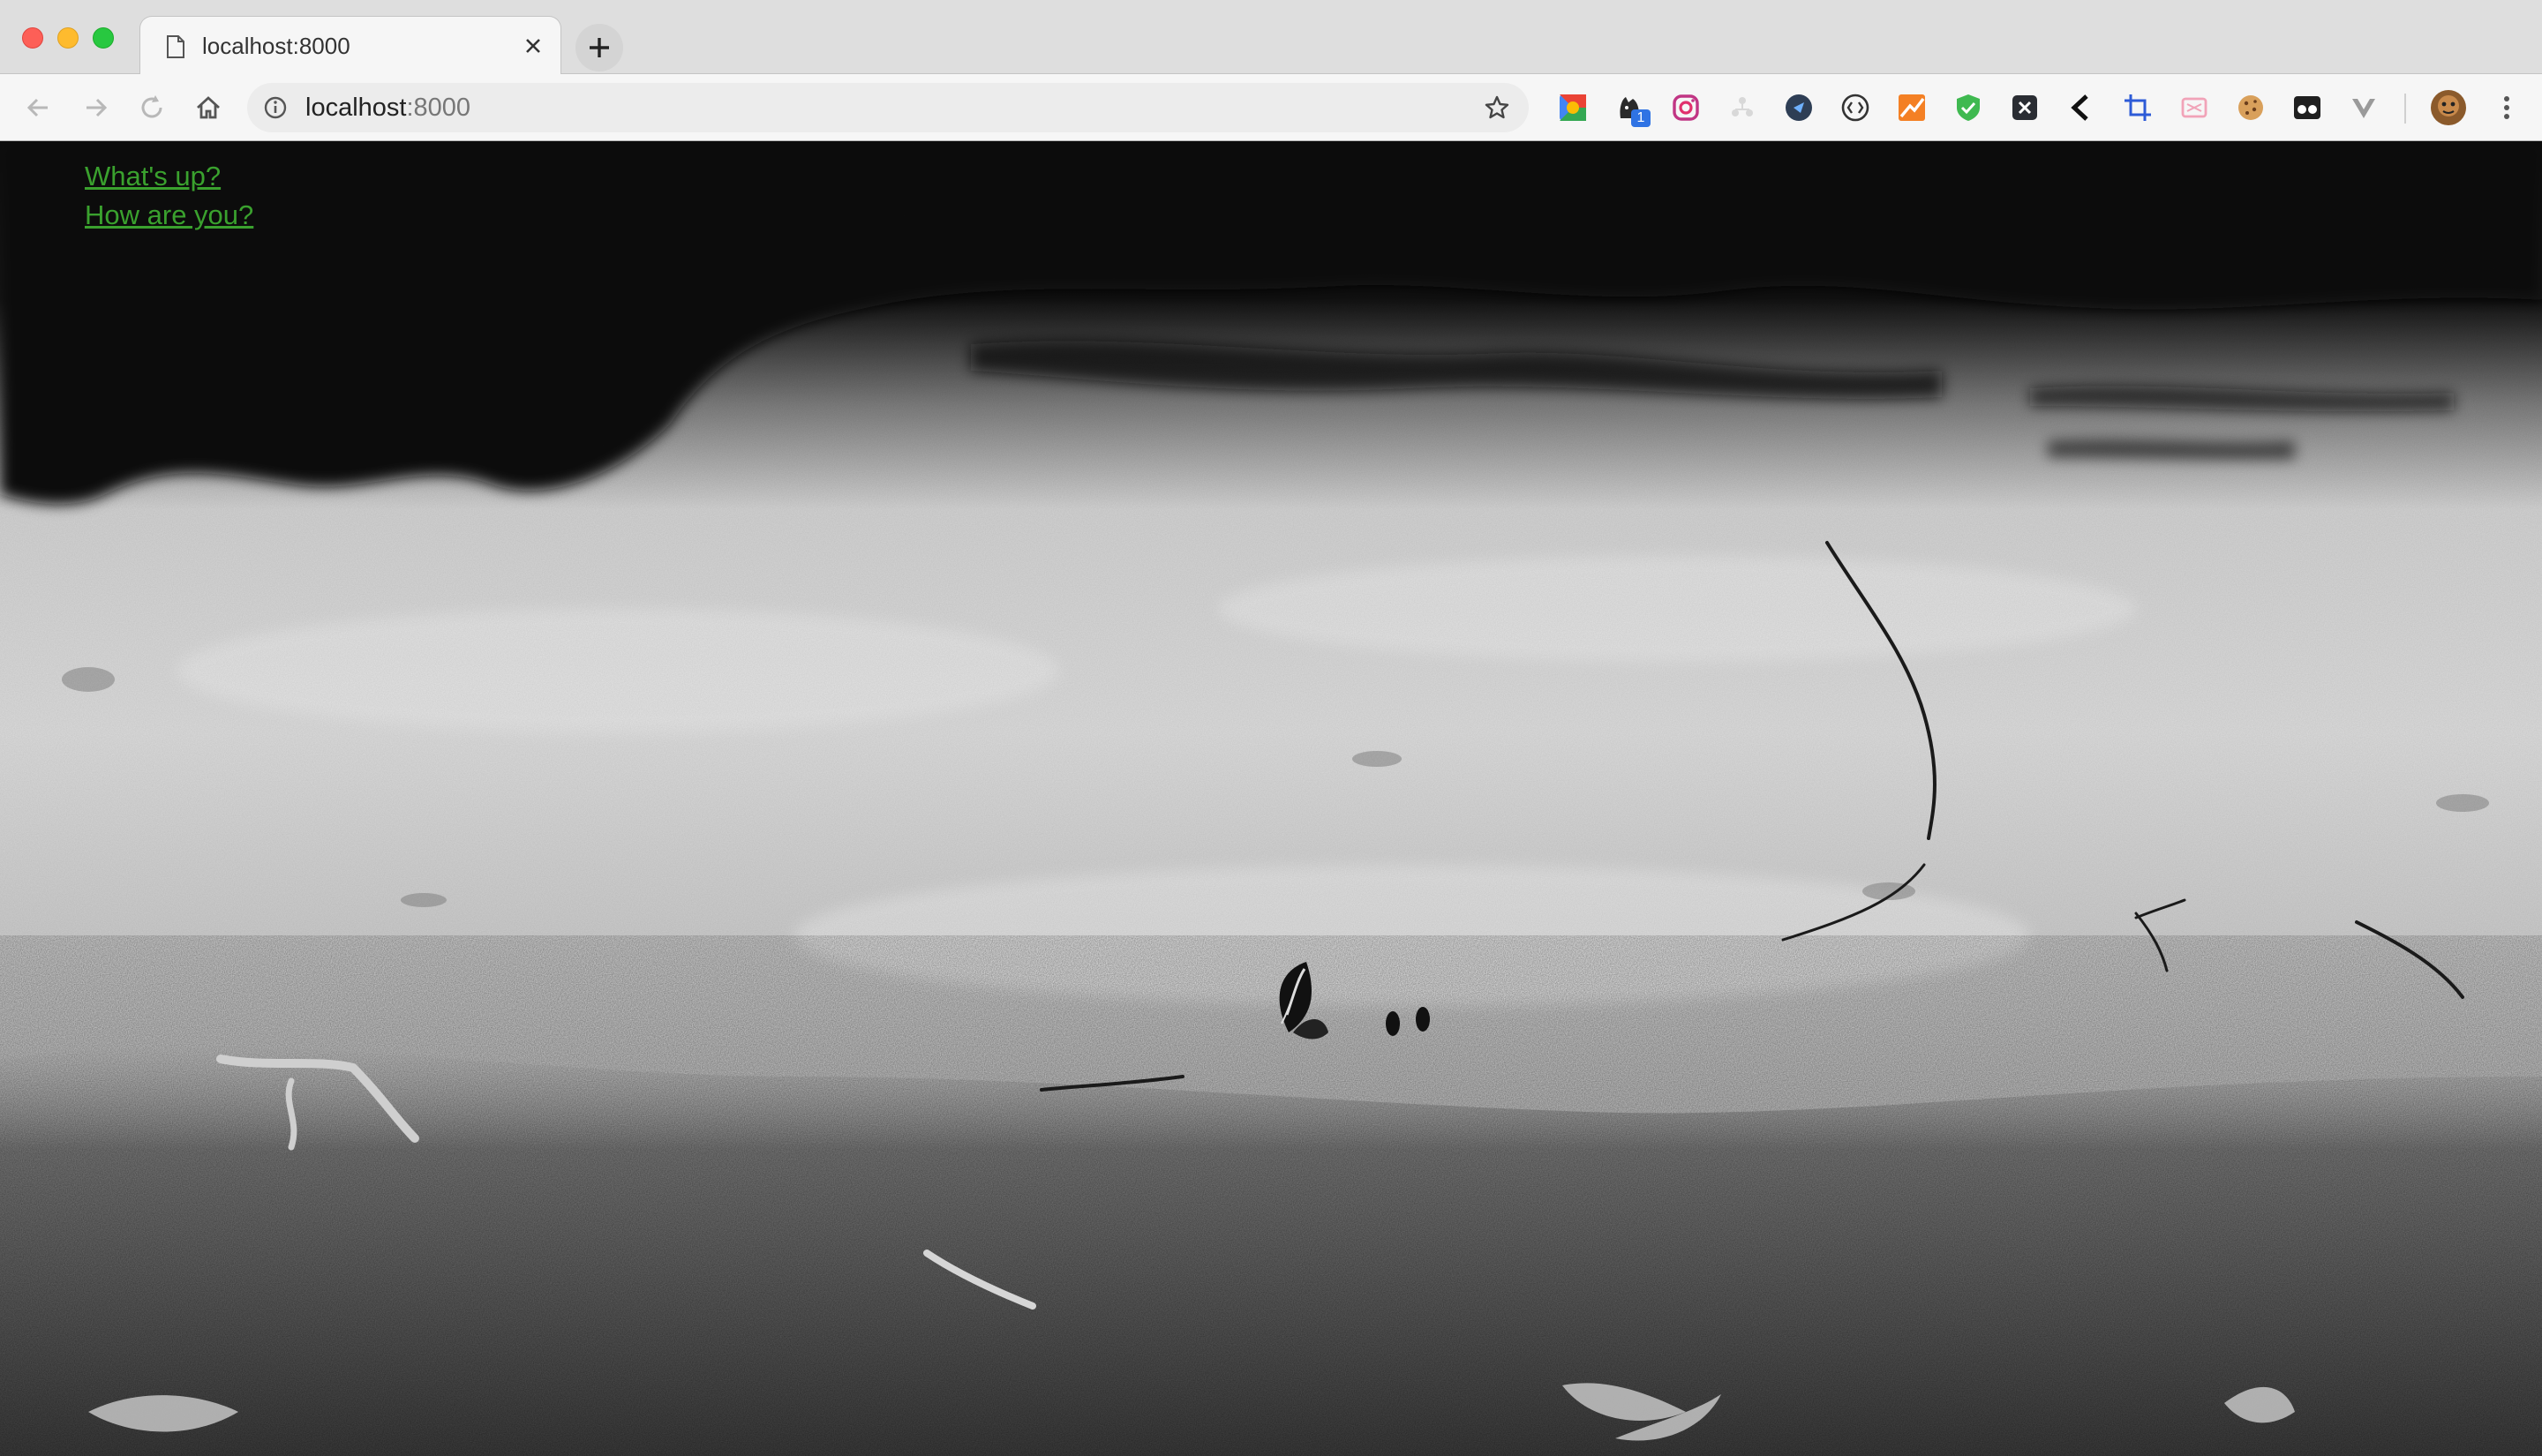  I want to click on cookie-extension-icon, so click(2251, 108).